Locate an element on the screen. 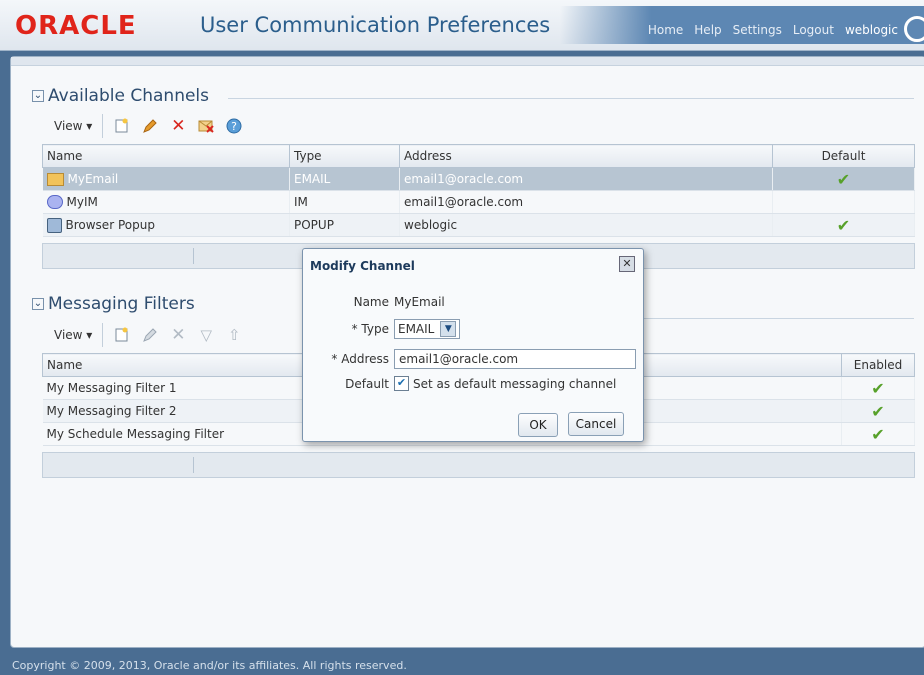 This screenshot has height=675, width=924. name-row: Name MyEmail is located at coordinates (374, 302).